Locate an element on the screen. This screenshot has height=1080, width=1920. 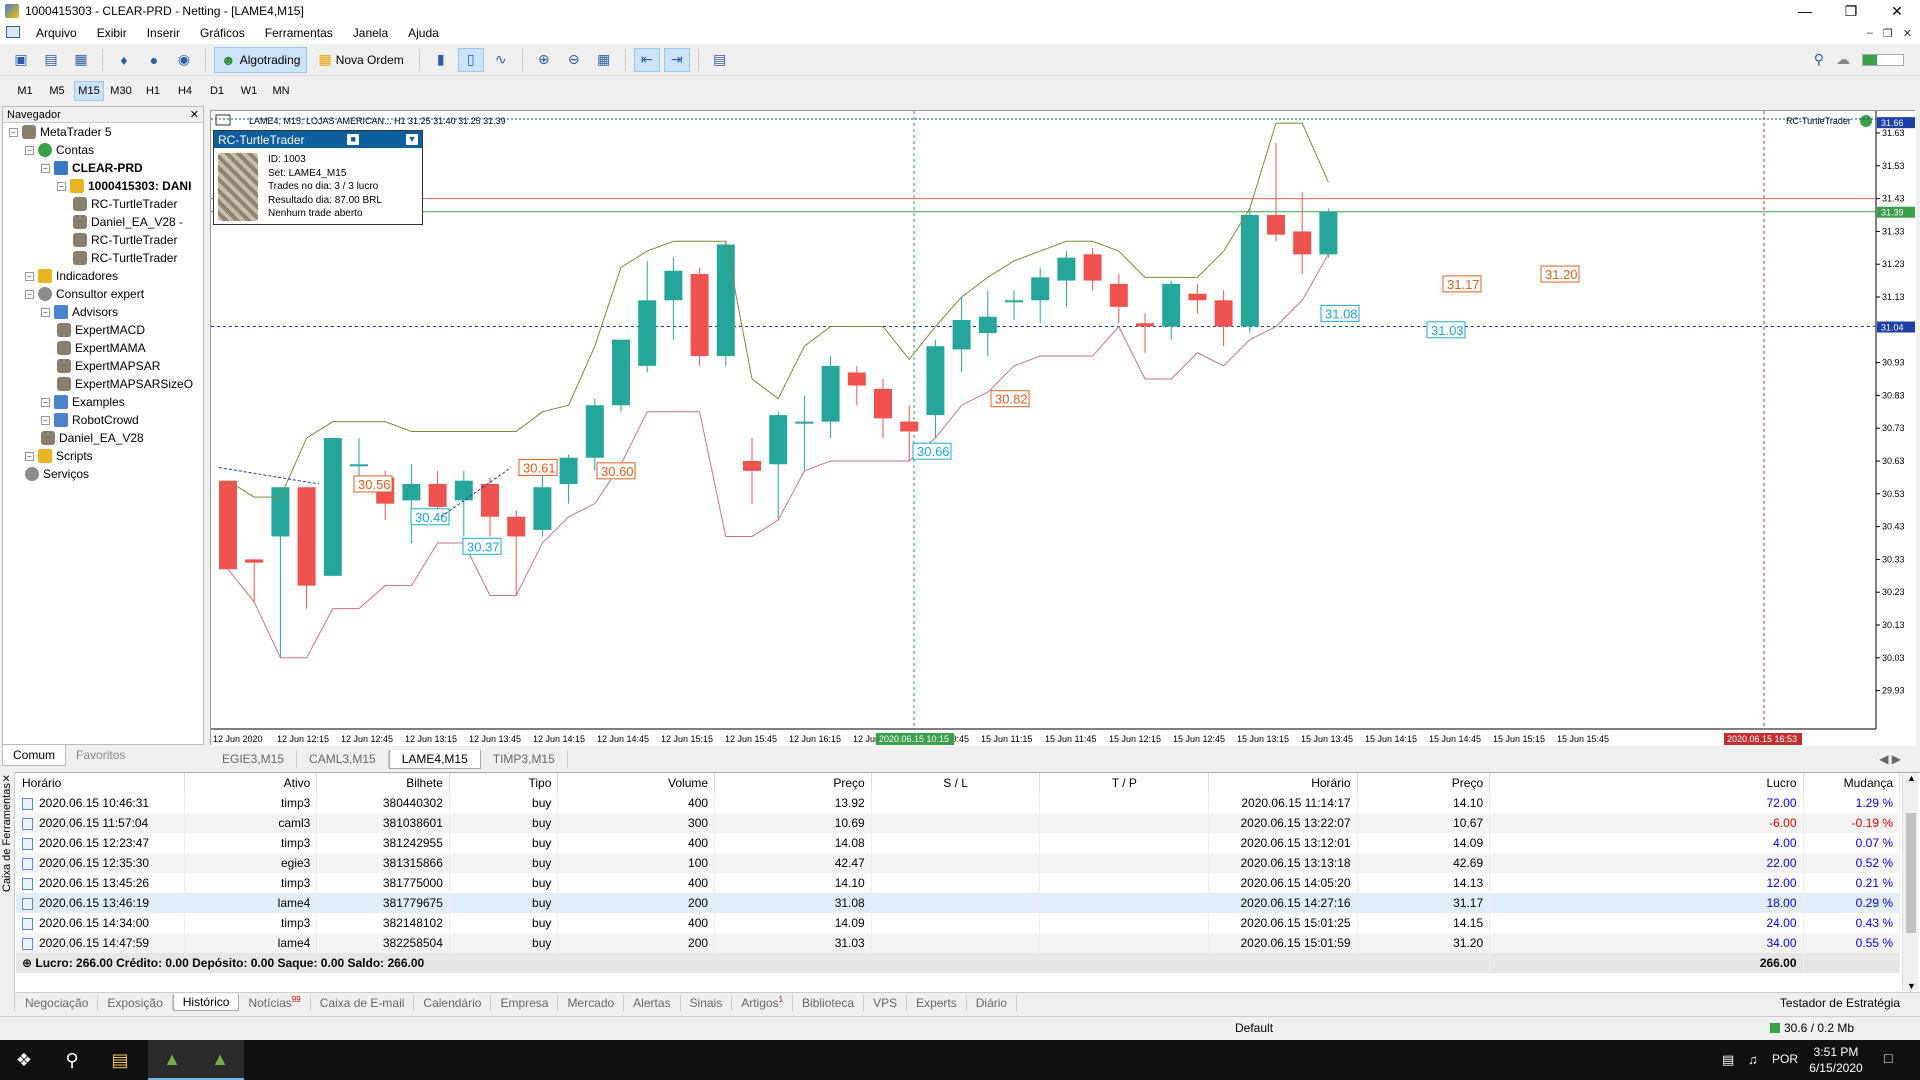
tab-negociacao: Negociação is located at coordinates (57, 1002).